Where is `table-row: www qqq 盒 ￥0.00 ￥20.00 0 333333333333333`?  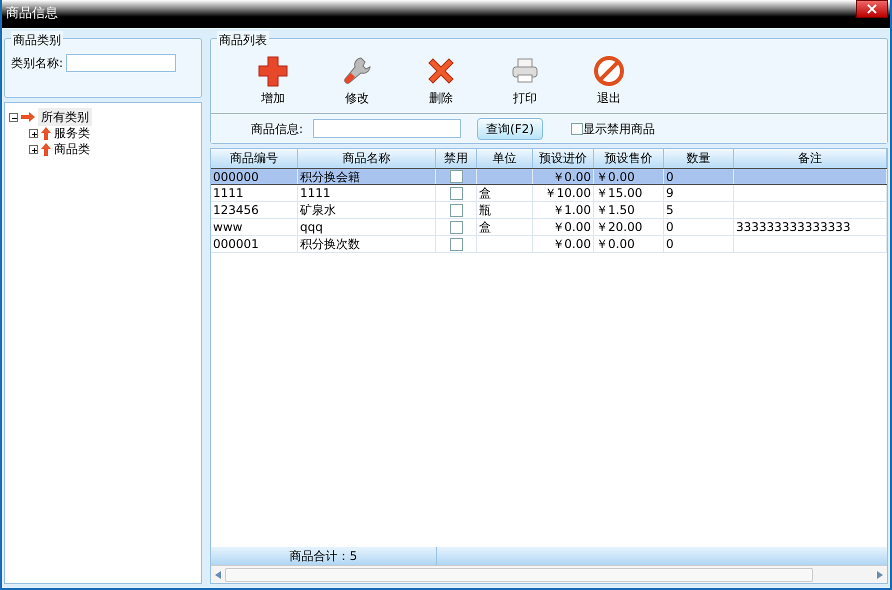 table-row: www qqq 盒 ￥0.00 ￥20.00 0 333333333333333 is located at coordinates (549, 227).